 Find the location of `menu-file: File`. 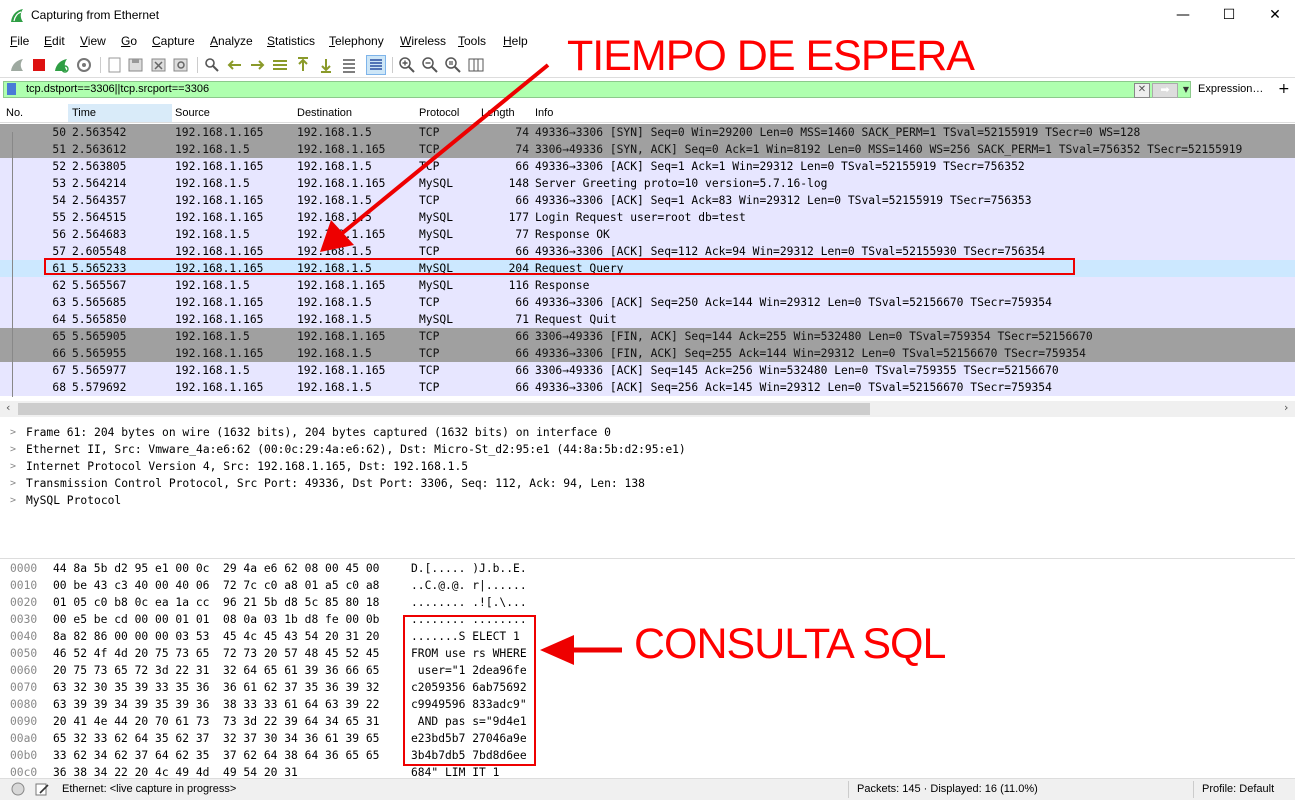

menu-file: File is located at coordinates (19, 41).